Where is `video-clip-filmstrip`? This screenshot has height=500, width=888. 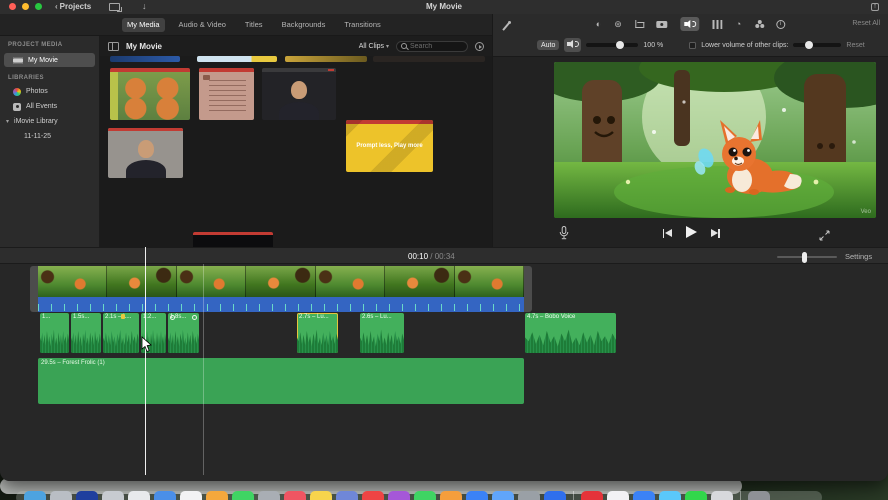 video-clip-filmstrip is located at coordinates (281, 281).